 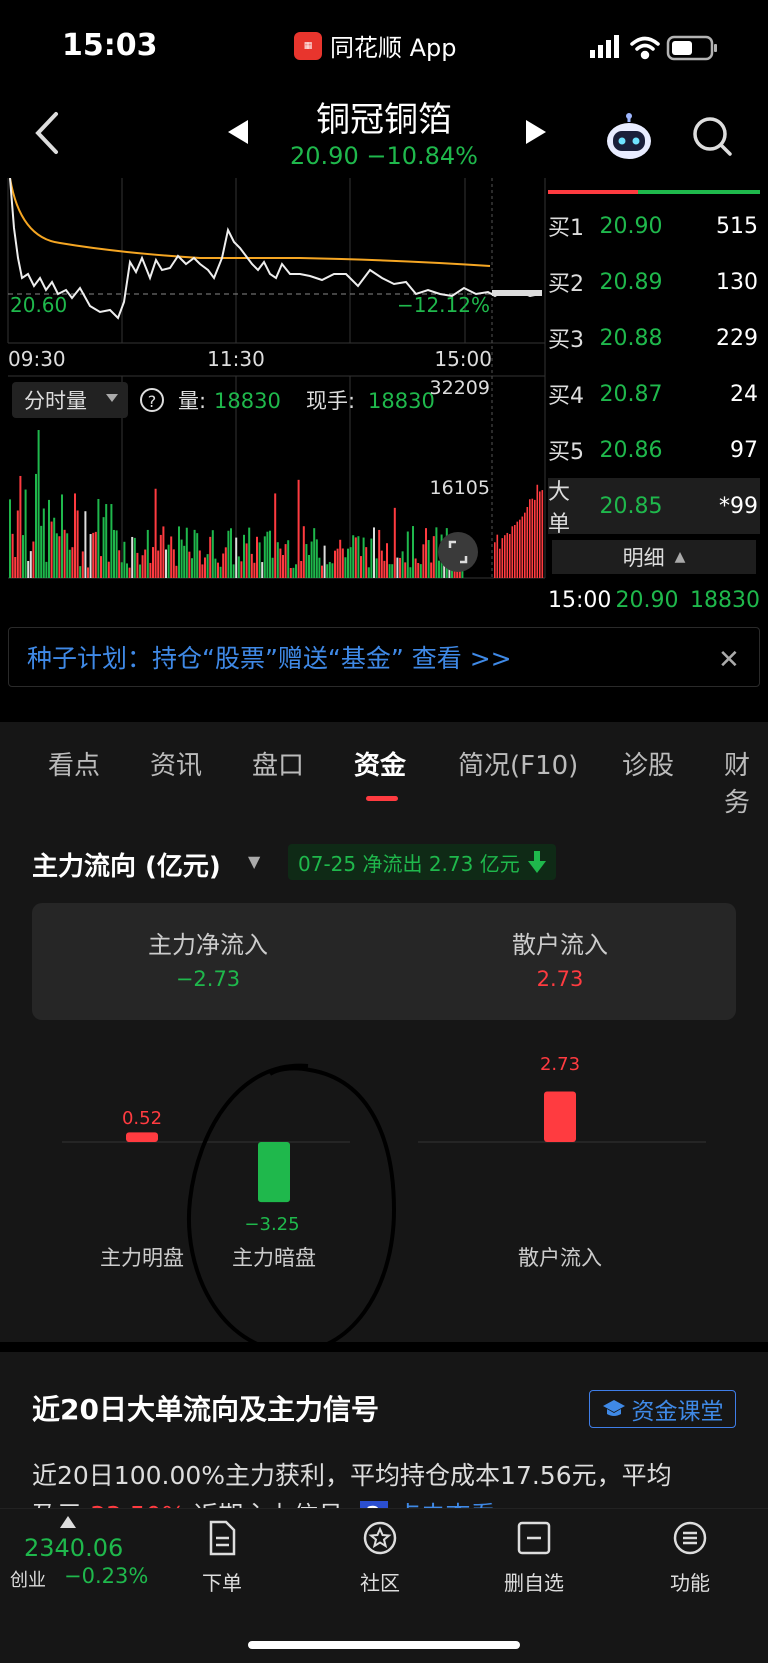 What do you see at coordinates (677, 1412) in the screenshot?
I see `funds-class-label: 资金课堂` at bounding box center [677, 1412].